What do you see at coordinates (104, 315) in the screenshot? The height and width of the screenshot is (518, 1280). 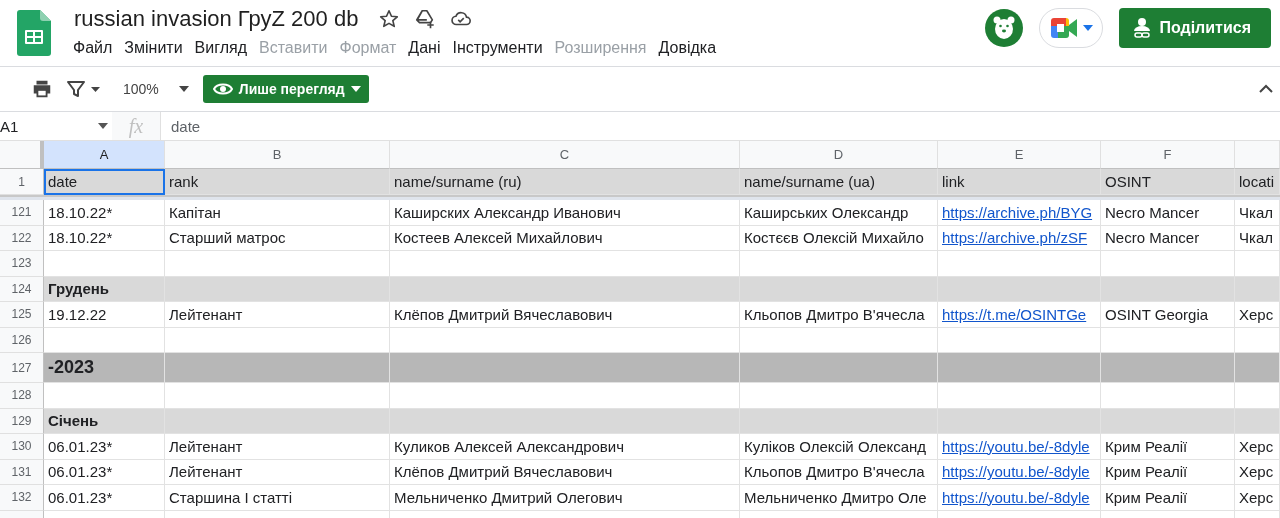 I see `table-cell: 19.12.22` at bounding box center [104, 315].